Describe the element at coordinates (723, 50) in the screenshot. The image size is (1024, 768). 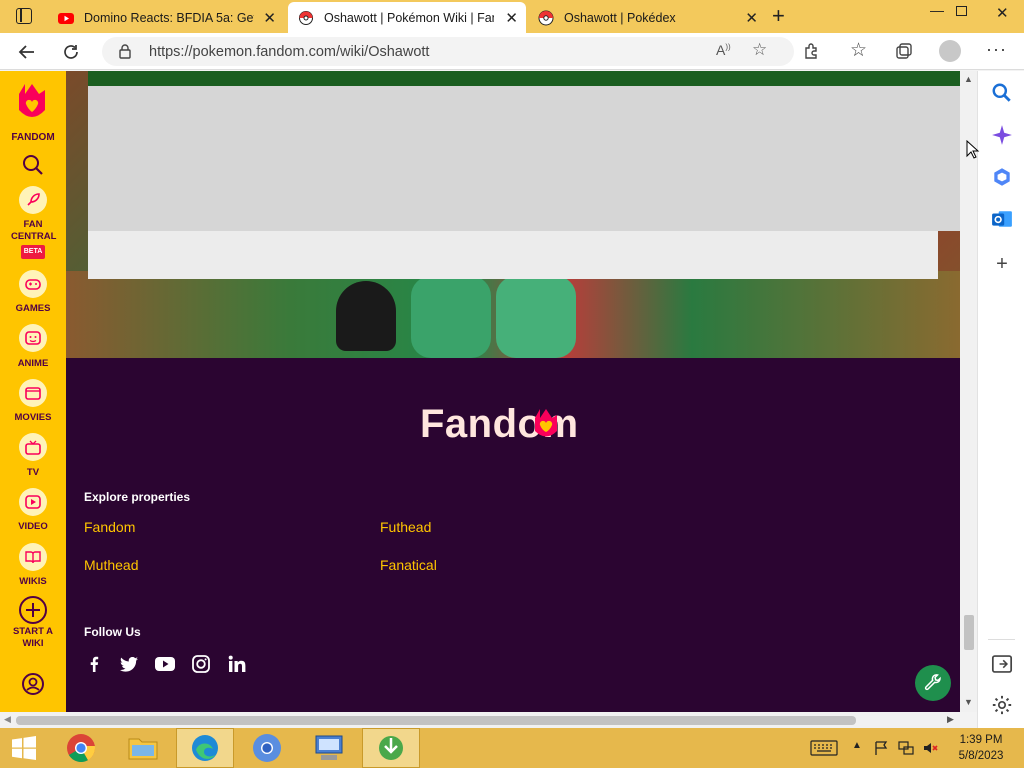
I see `read-aloud-icon: A))` at that location.